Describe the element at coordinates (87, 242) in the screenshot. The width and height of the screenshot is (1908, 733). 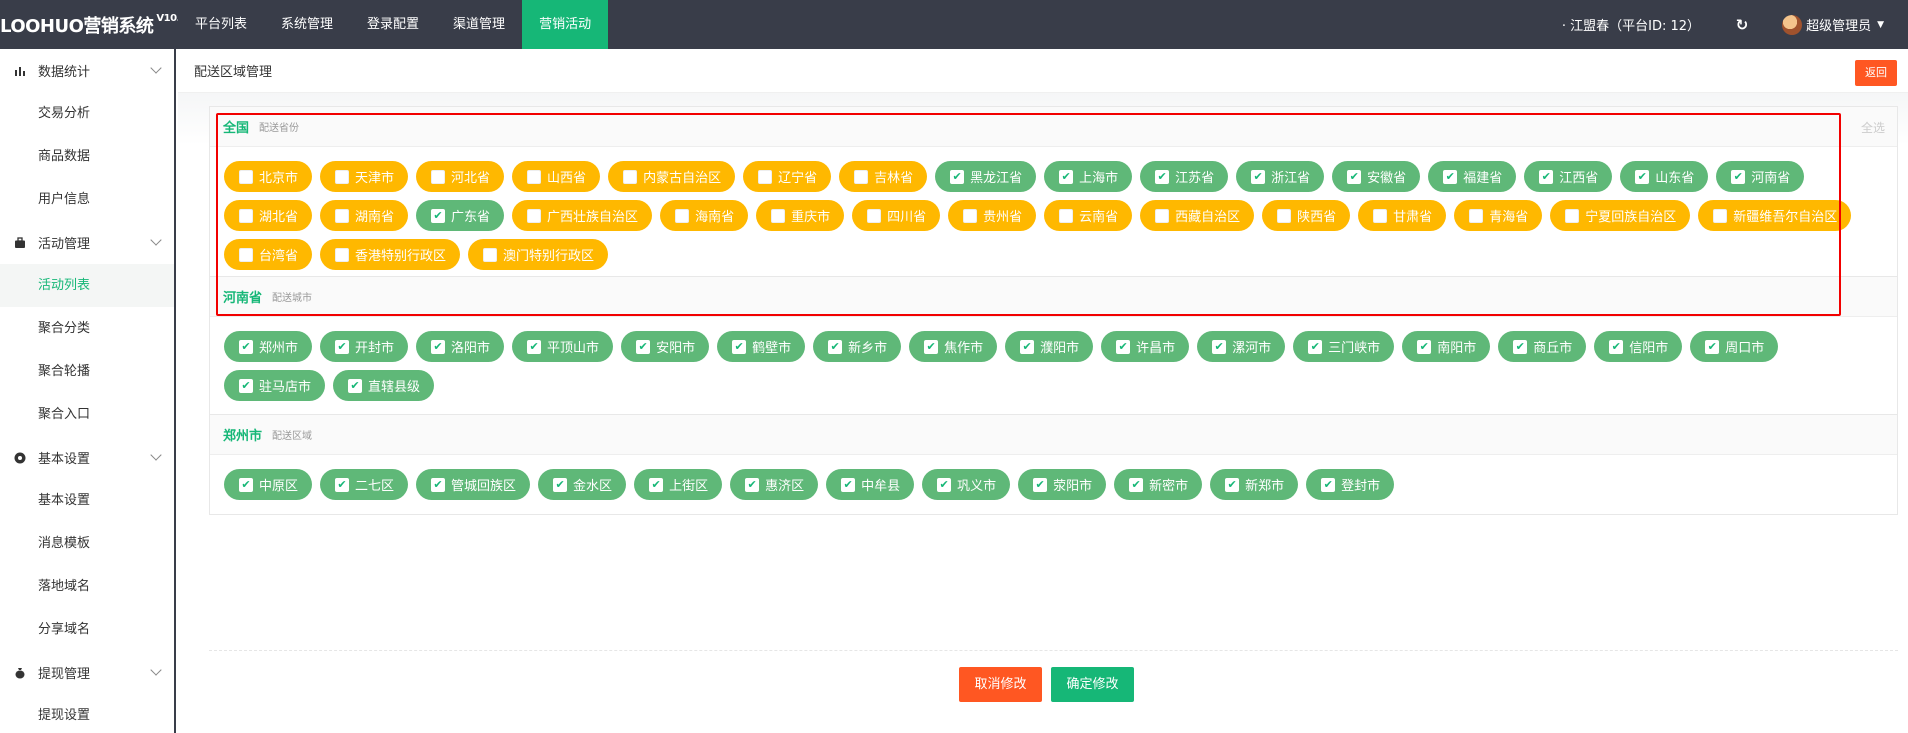
I see `sidebar-group: 活动管理` at that location.